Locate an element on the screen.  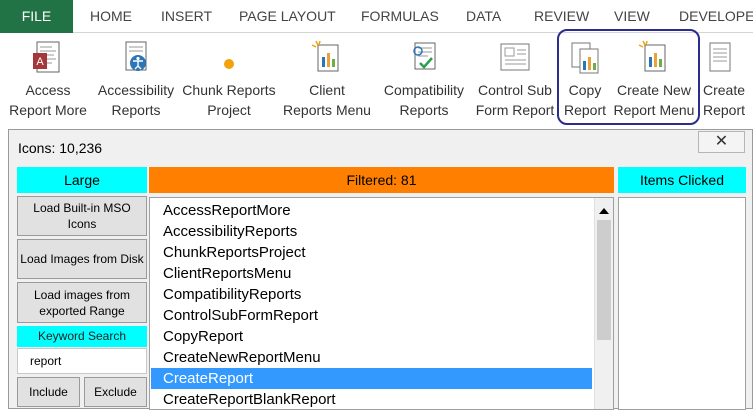
highlight-annotation is located at coordinates (628, 77).